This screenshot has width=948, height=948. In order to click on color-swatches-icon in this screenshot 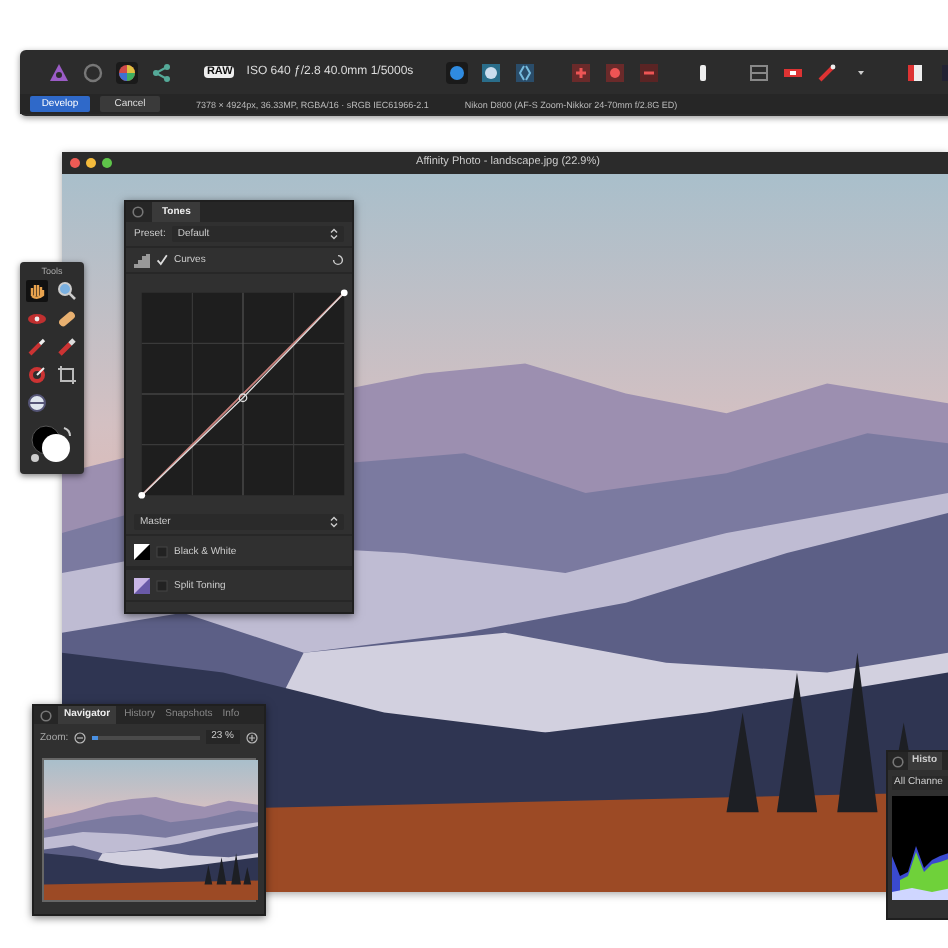, I will do `click(52, 444)`.